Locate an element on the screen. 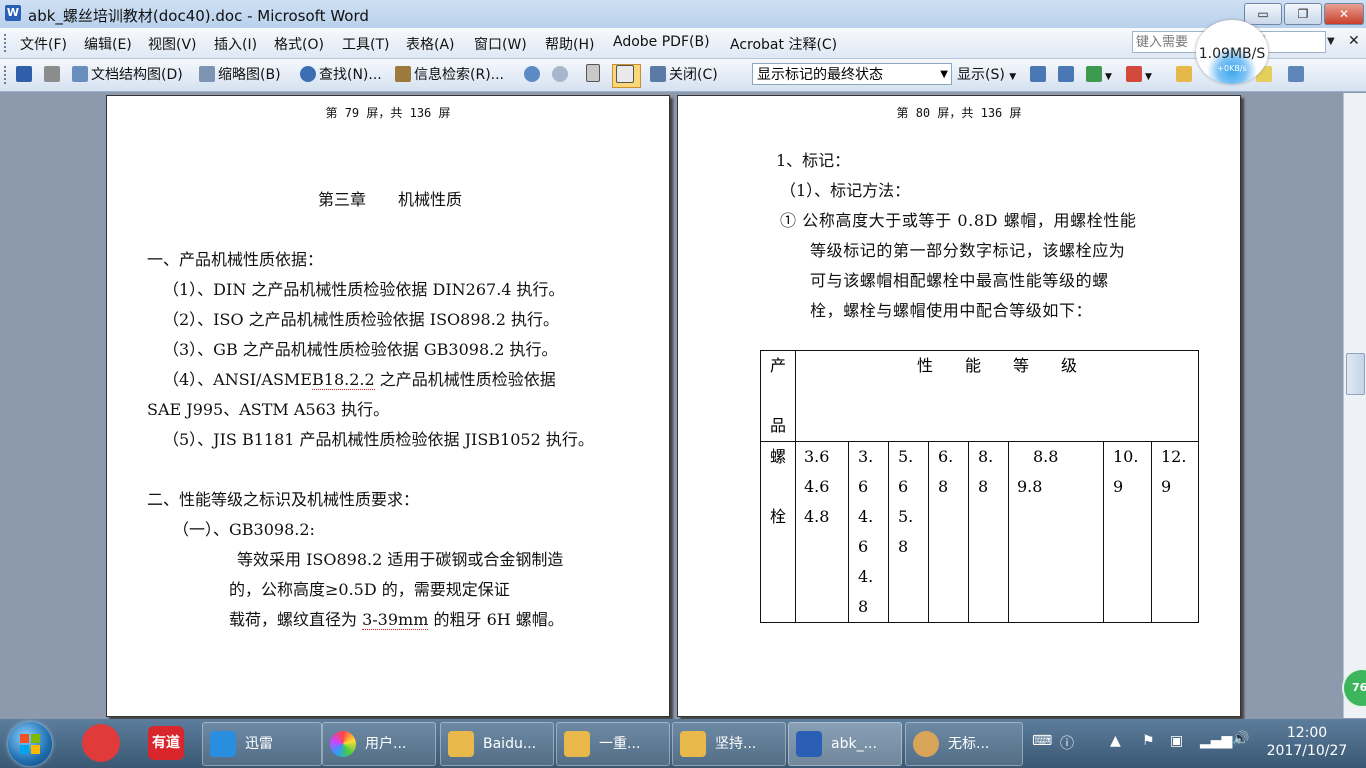  menu-grip-icon is located at coordinates (7, 43).